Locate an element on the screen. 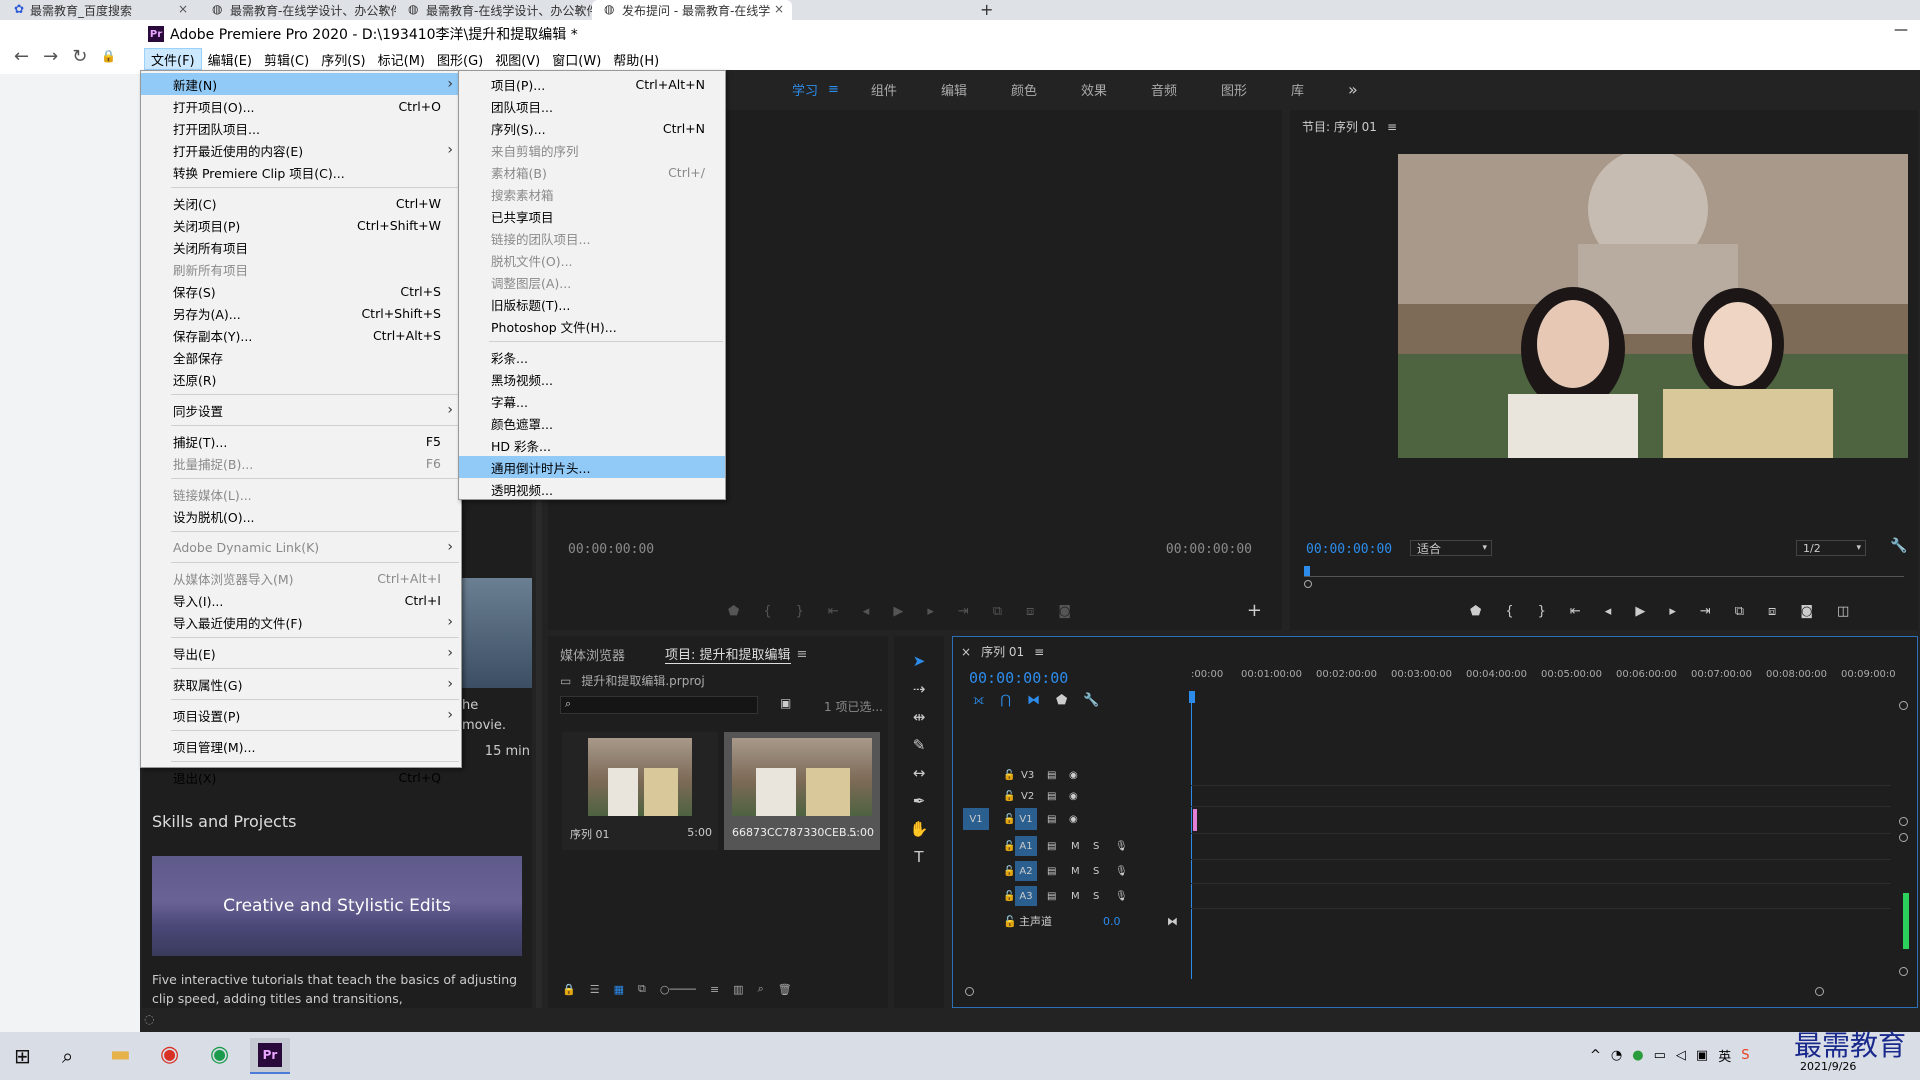 The width and height of the screenshot is (1920, 1080). track-label: V1 is located at coordinates (1026, 819).